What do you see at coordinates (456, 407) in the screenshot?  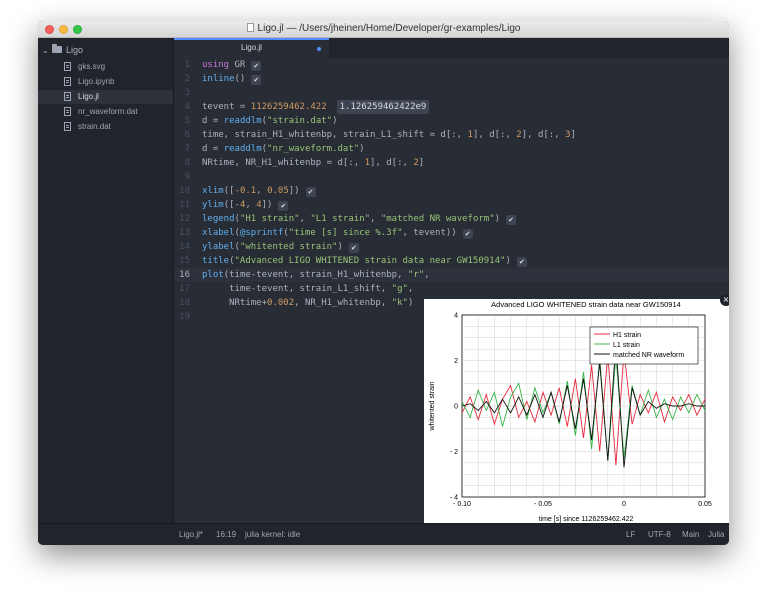 I see `y-tick-label: 0` at bounding box center [456, 407].